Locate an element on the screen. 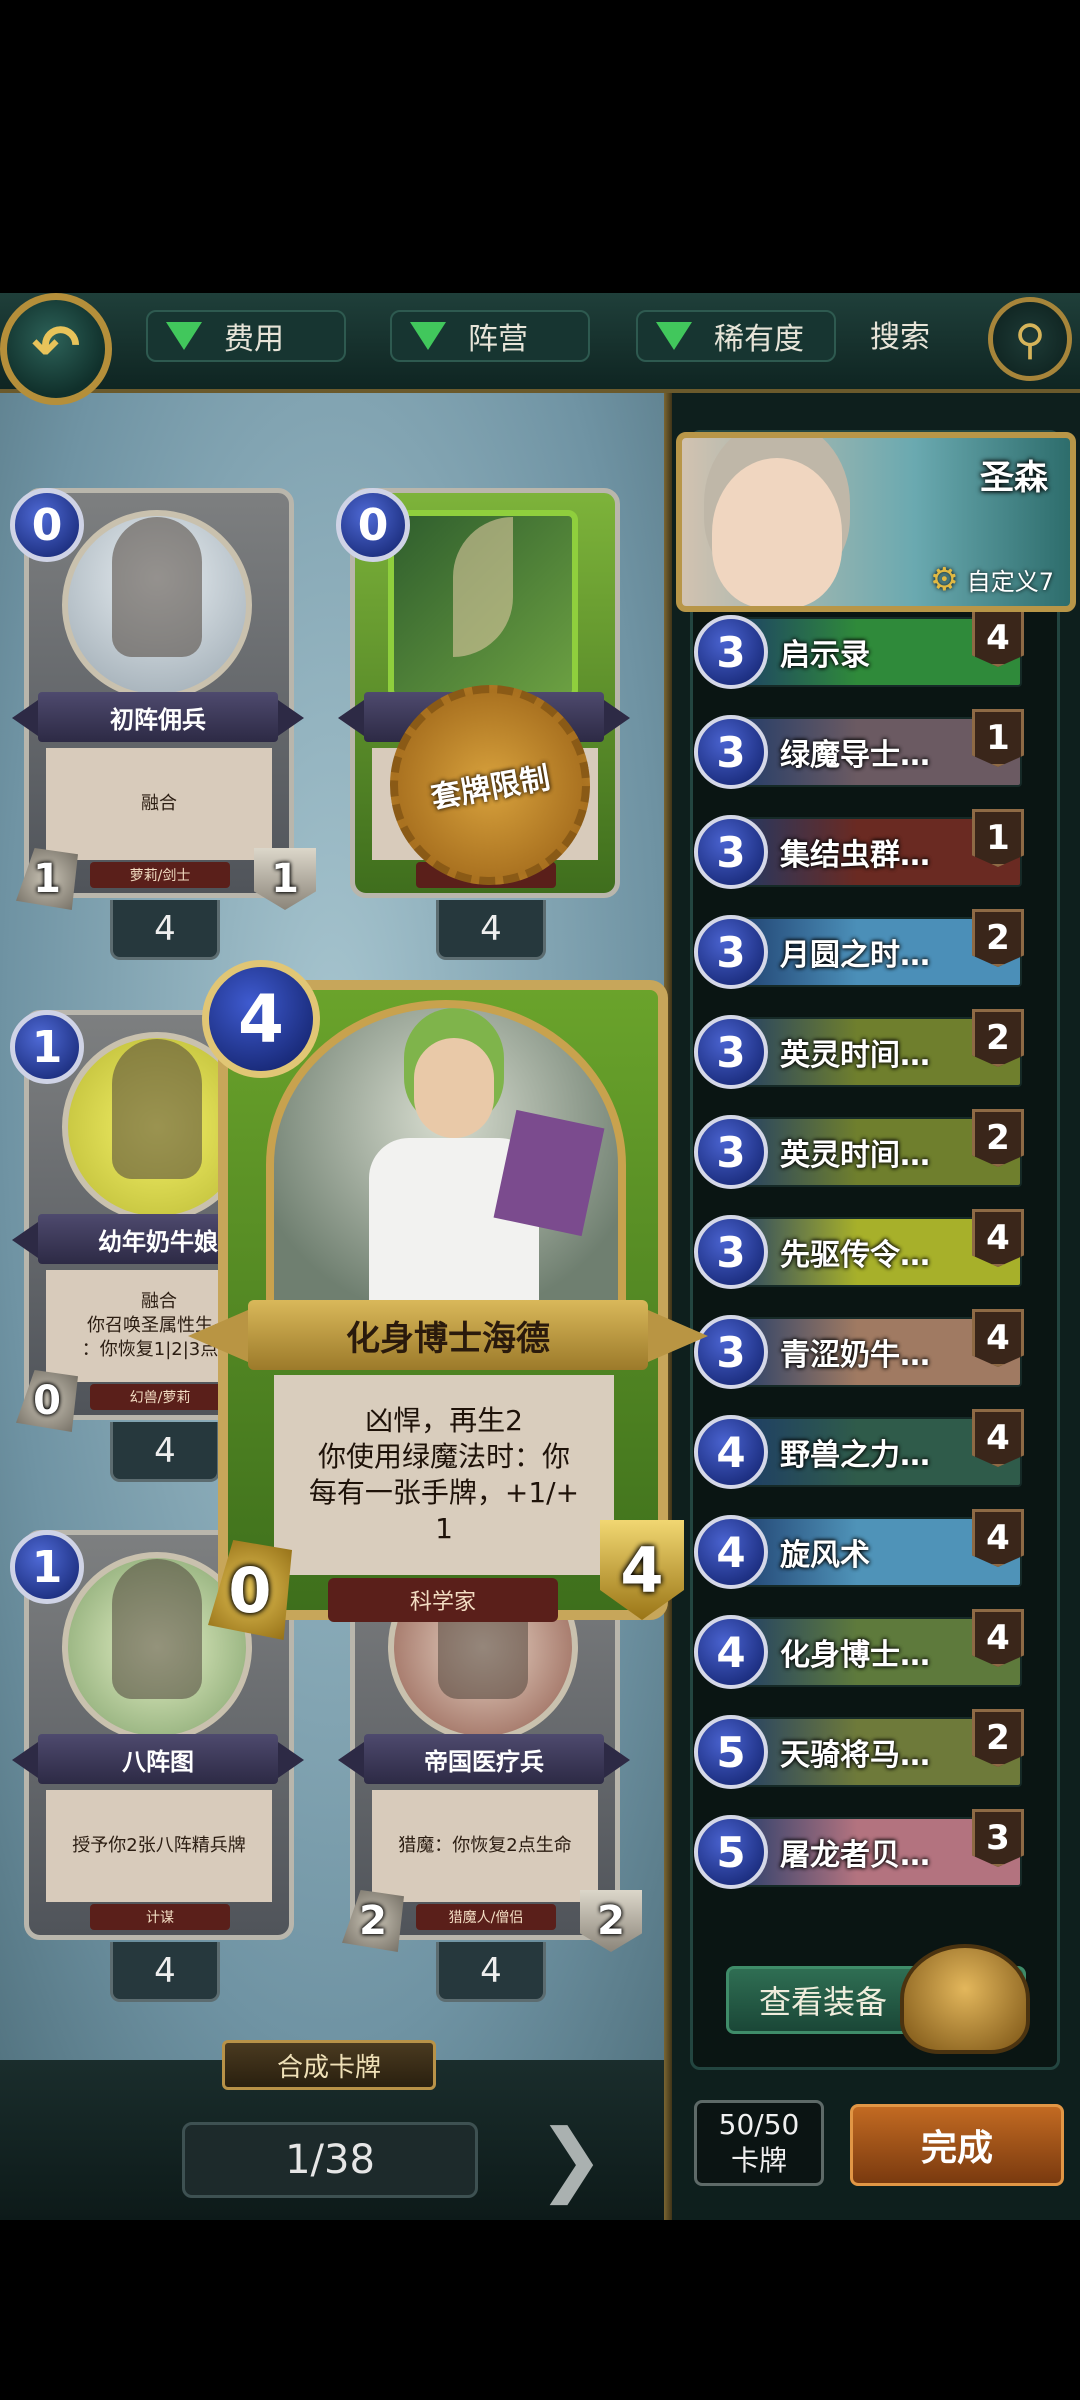 The height and width of the screenshot is (2400, 1080). cost-filter: 费用 is located at coordinates (246, 336).